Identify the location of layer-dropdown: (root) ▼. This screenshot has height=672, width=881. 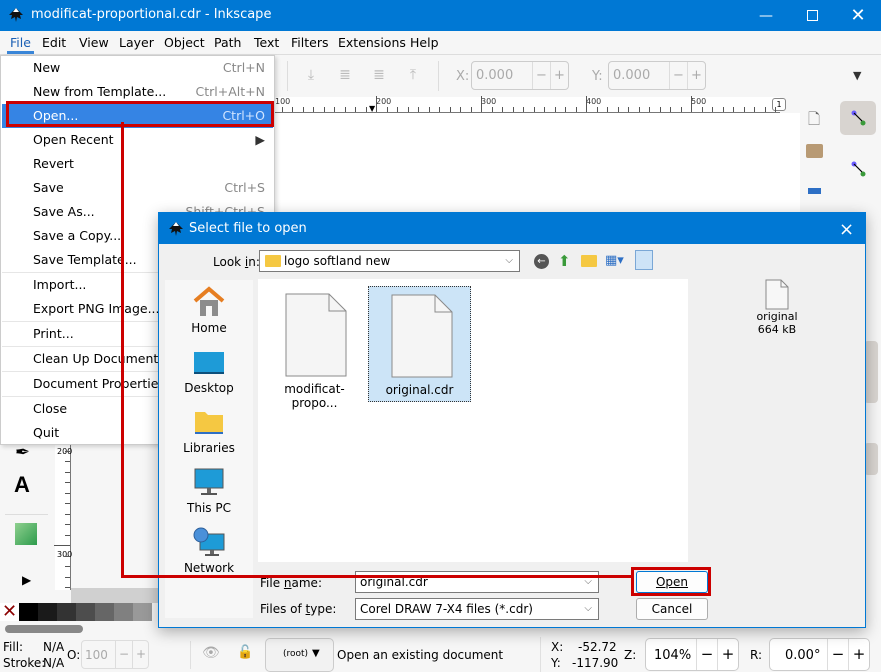
(299, 655).